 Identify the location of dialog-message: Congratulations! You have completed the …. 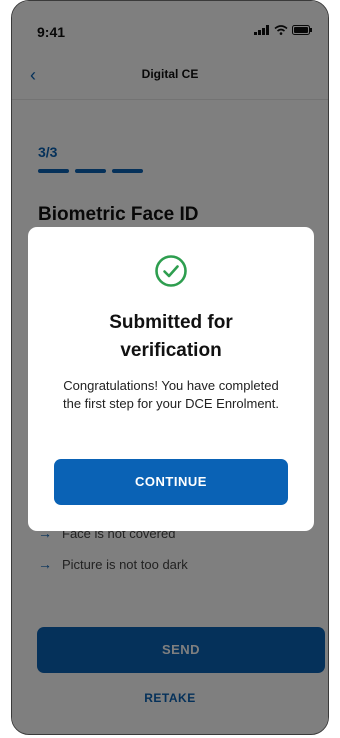
(171, 394).